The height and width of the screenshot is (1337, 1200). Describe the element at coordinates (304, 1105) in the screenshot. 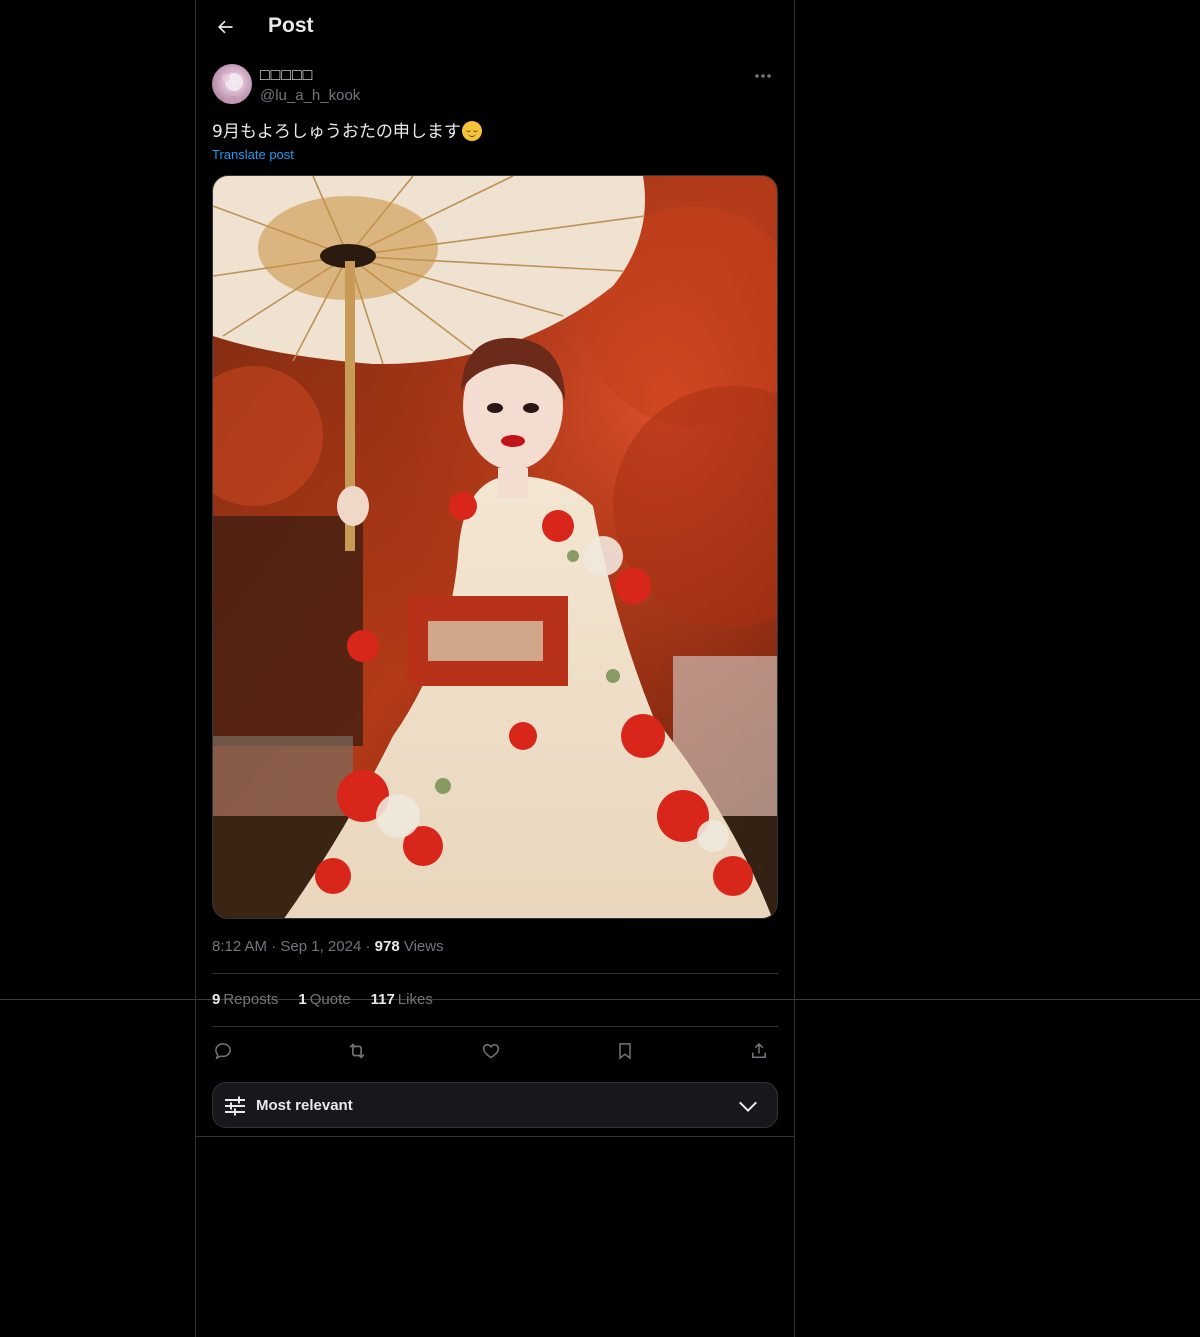

I see `sort-label: Most relevant` at that location.